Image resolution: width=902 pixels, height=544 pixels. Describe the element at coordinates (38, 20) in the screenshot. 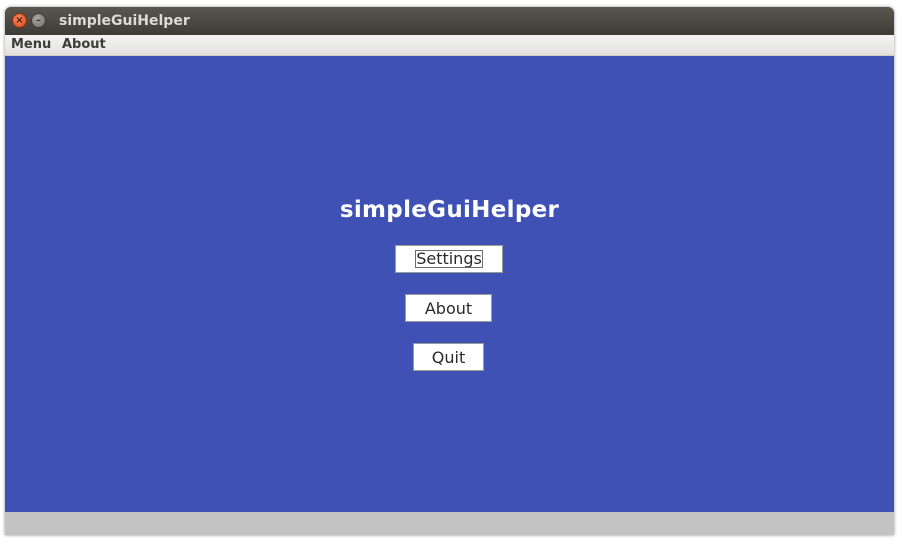

I see `minimize-icon: –` at that location.